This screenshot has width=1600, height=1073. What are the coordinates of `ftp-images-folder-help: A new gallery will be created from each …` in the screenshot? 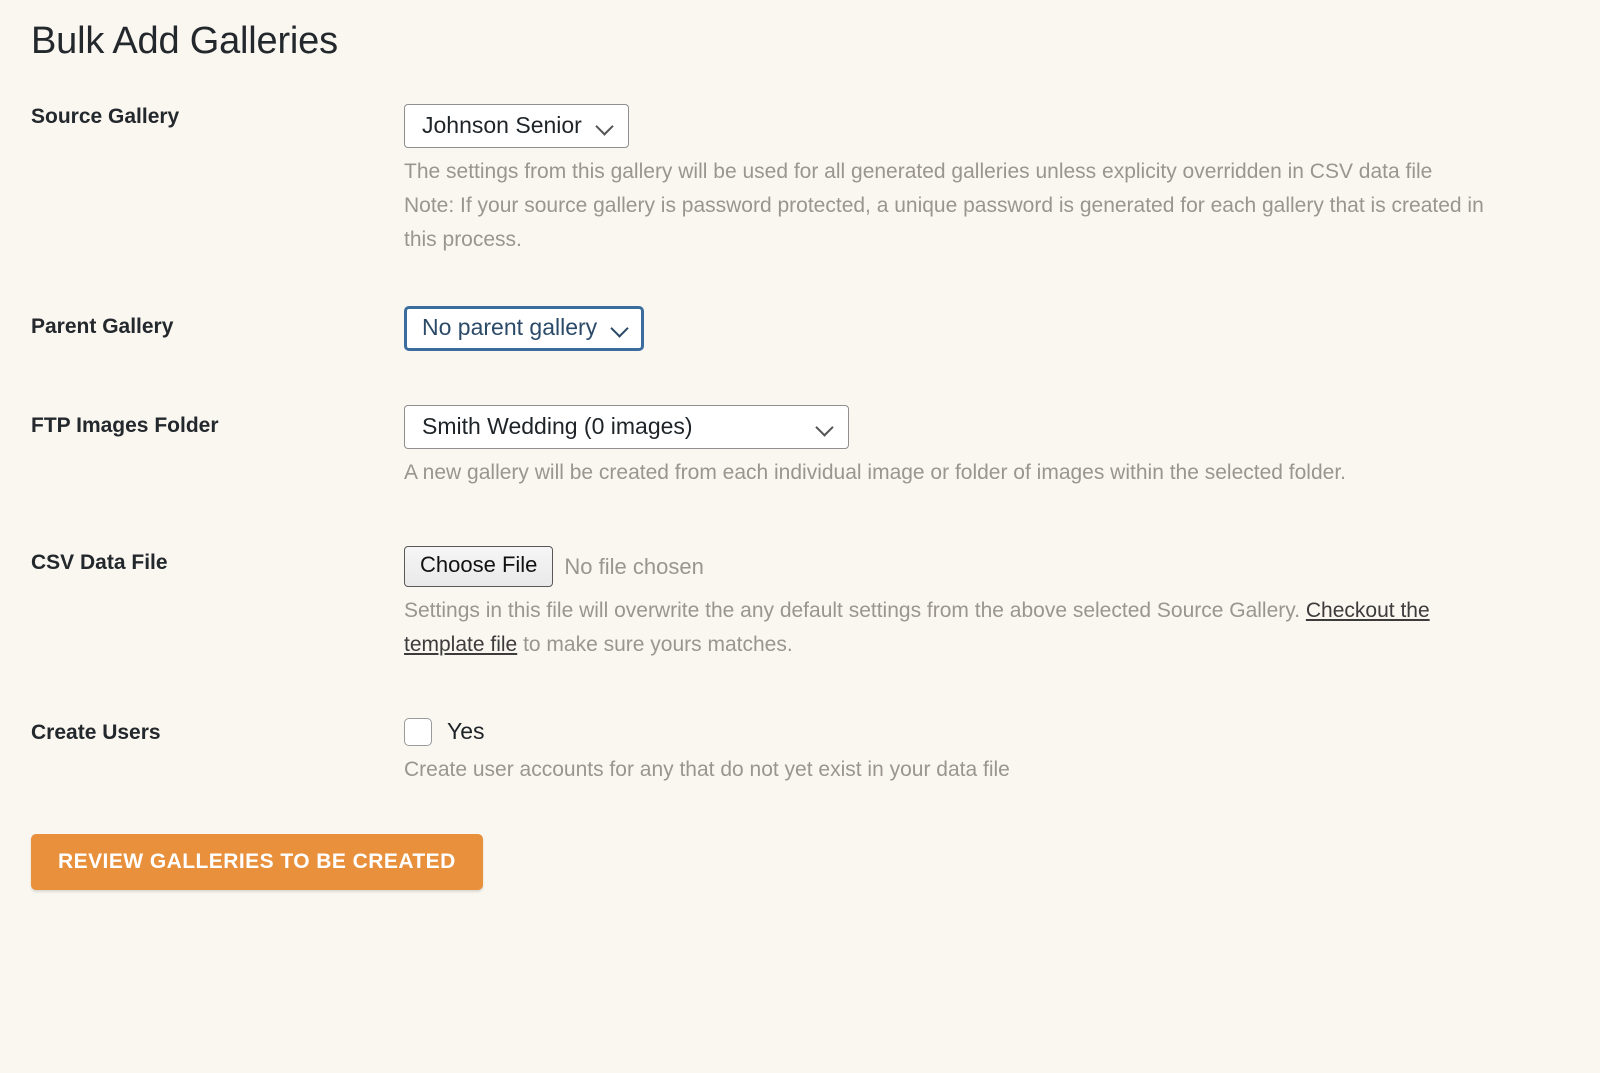 It's located at (875, 473).